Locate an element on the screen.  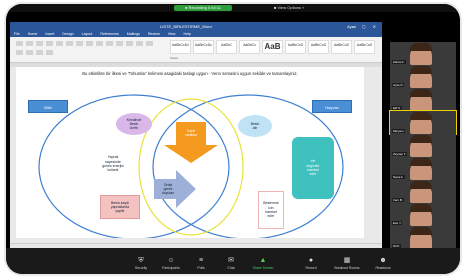
record-icon: ● is located at coordinates (311, 260).